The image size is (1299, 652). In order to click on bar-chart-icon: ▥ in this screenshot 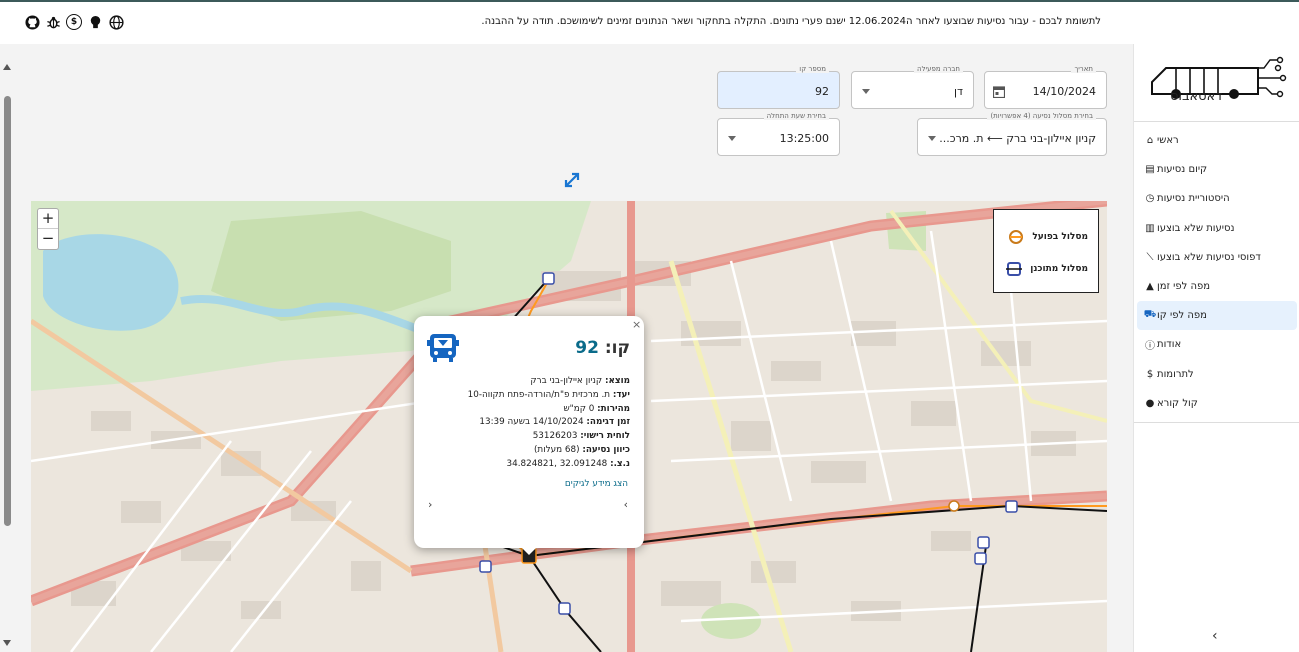, I will do `click(1150, 228)`.